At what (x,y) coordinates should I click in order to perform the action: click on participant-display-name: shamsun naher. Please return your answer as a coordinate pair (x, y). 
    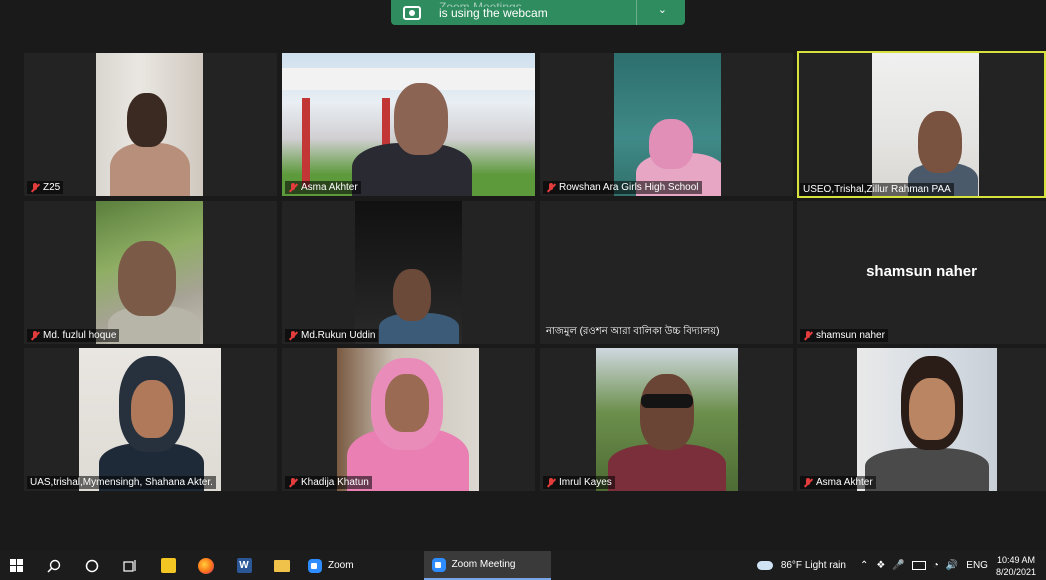
    Looking at the image, I should click on (921, 271).